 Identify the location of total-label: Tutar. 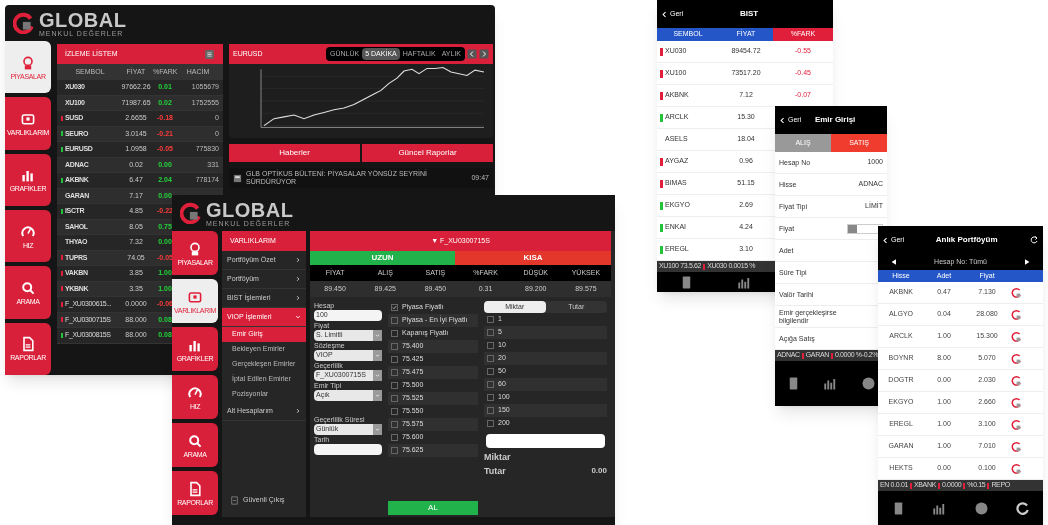
(495, 471).